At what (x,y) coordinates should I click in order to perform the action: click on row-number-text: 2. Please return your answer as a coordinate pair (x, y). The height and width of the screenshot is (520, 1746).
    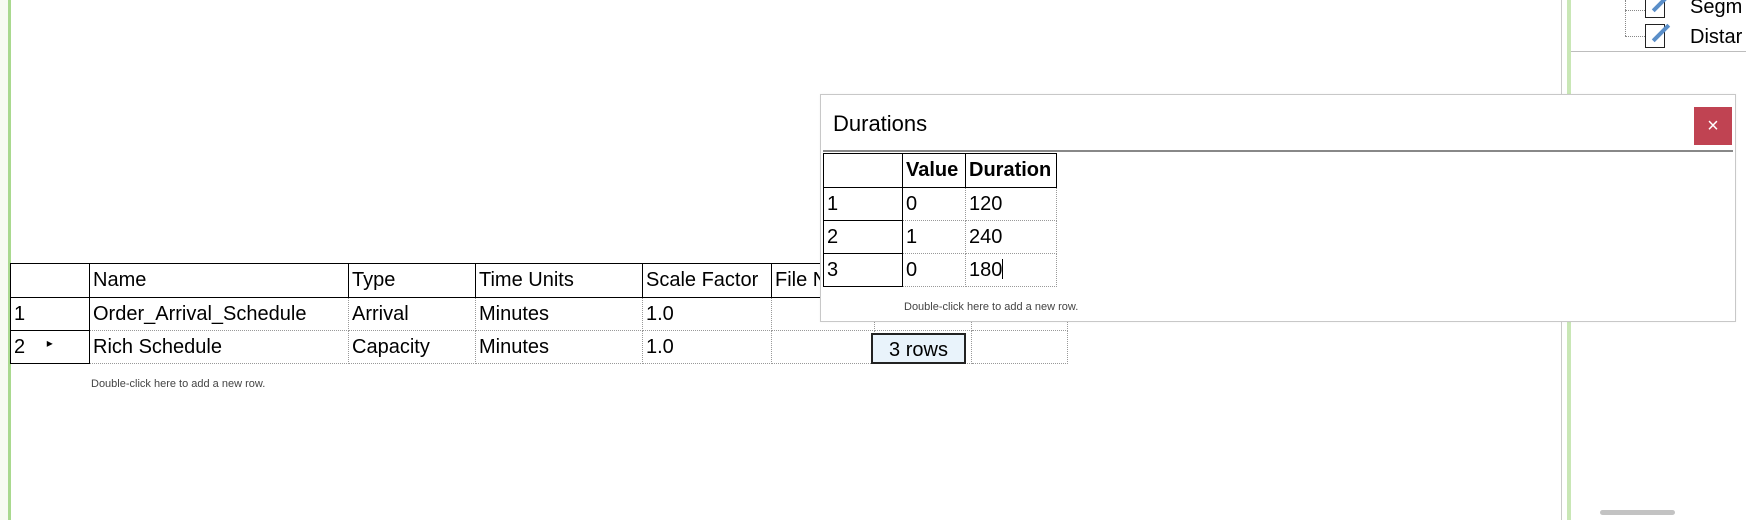
    Looking at the image, I should click on (20, 346).